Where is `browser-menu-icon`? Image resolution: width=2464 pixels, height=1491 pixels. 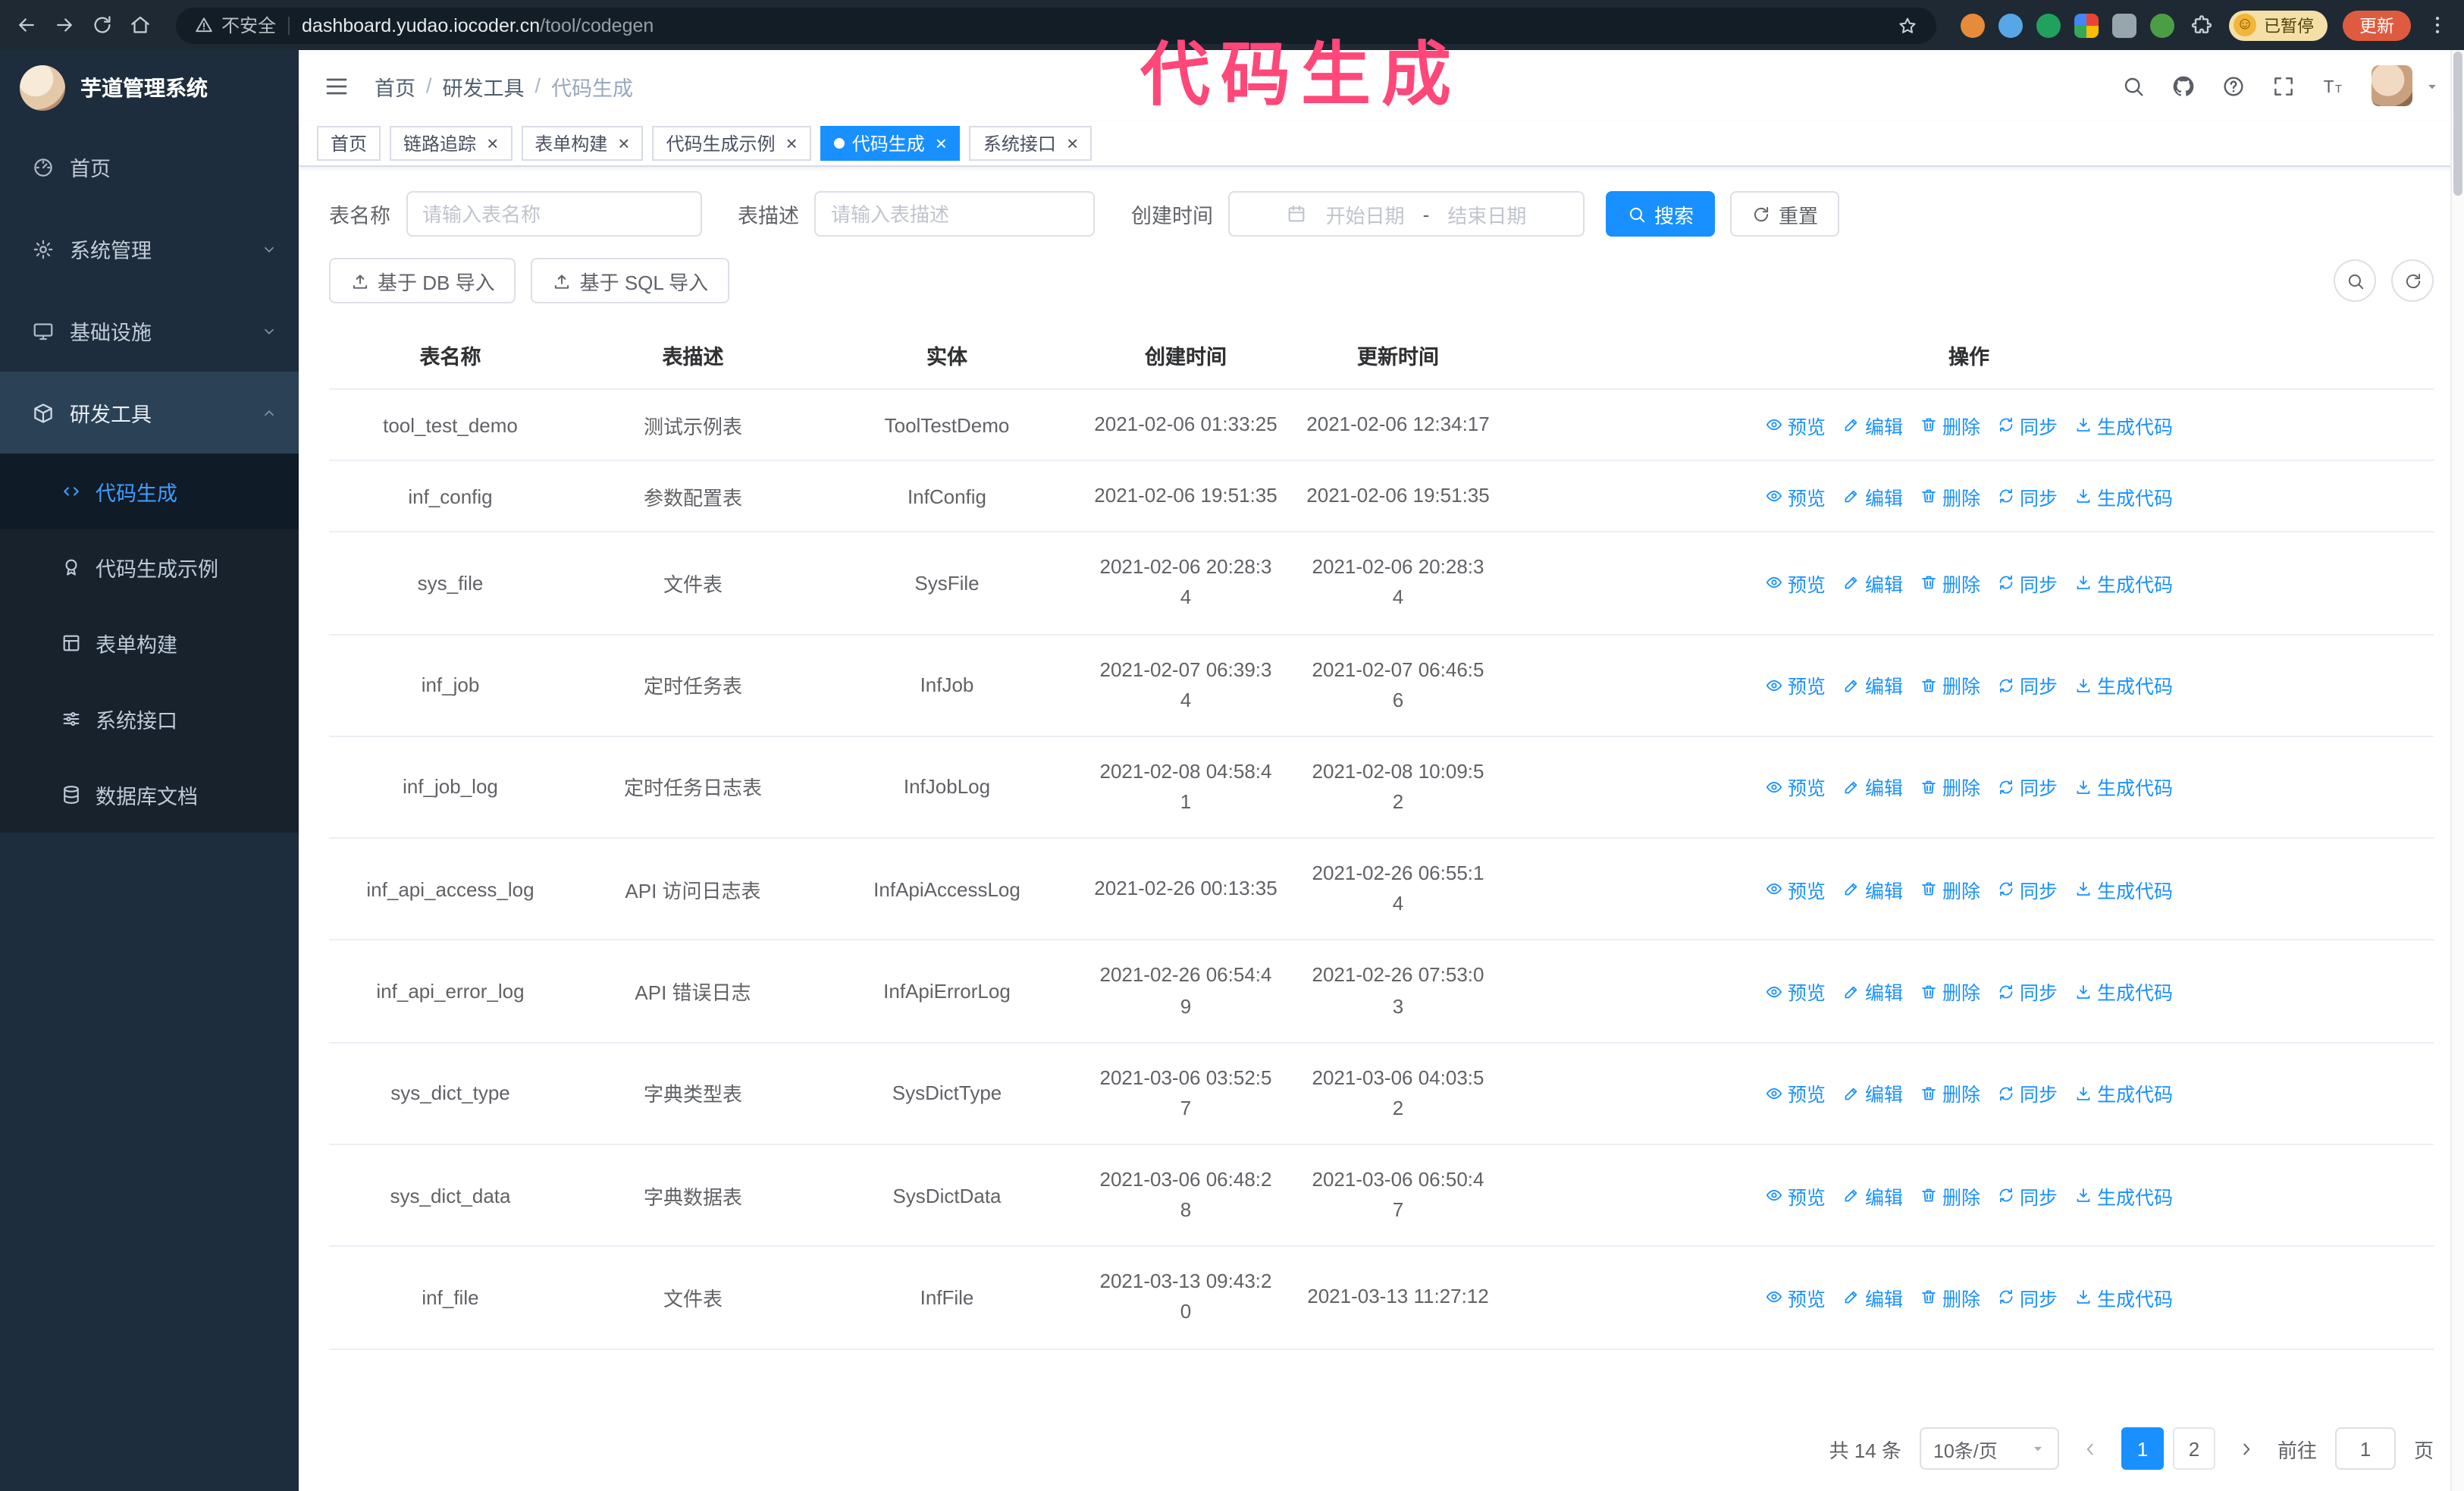 browser-menu-icon is located at coordinates (2437, 25).